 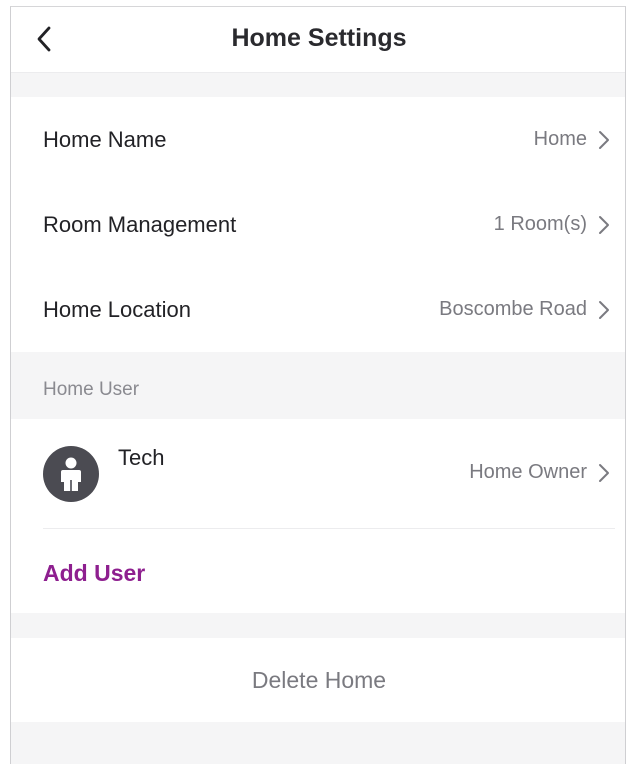 I want to click on delete-home-button: Delete Home, so click(x=318, y=680).